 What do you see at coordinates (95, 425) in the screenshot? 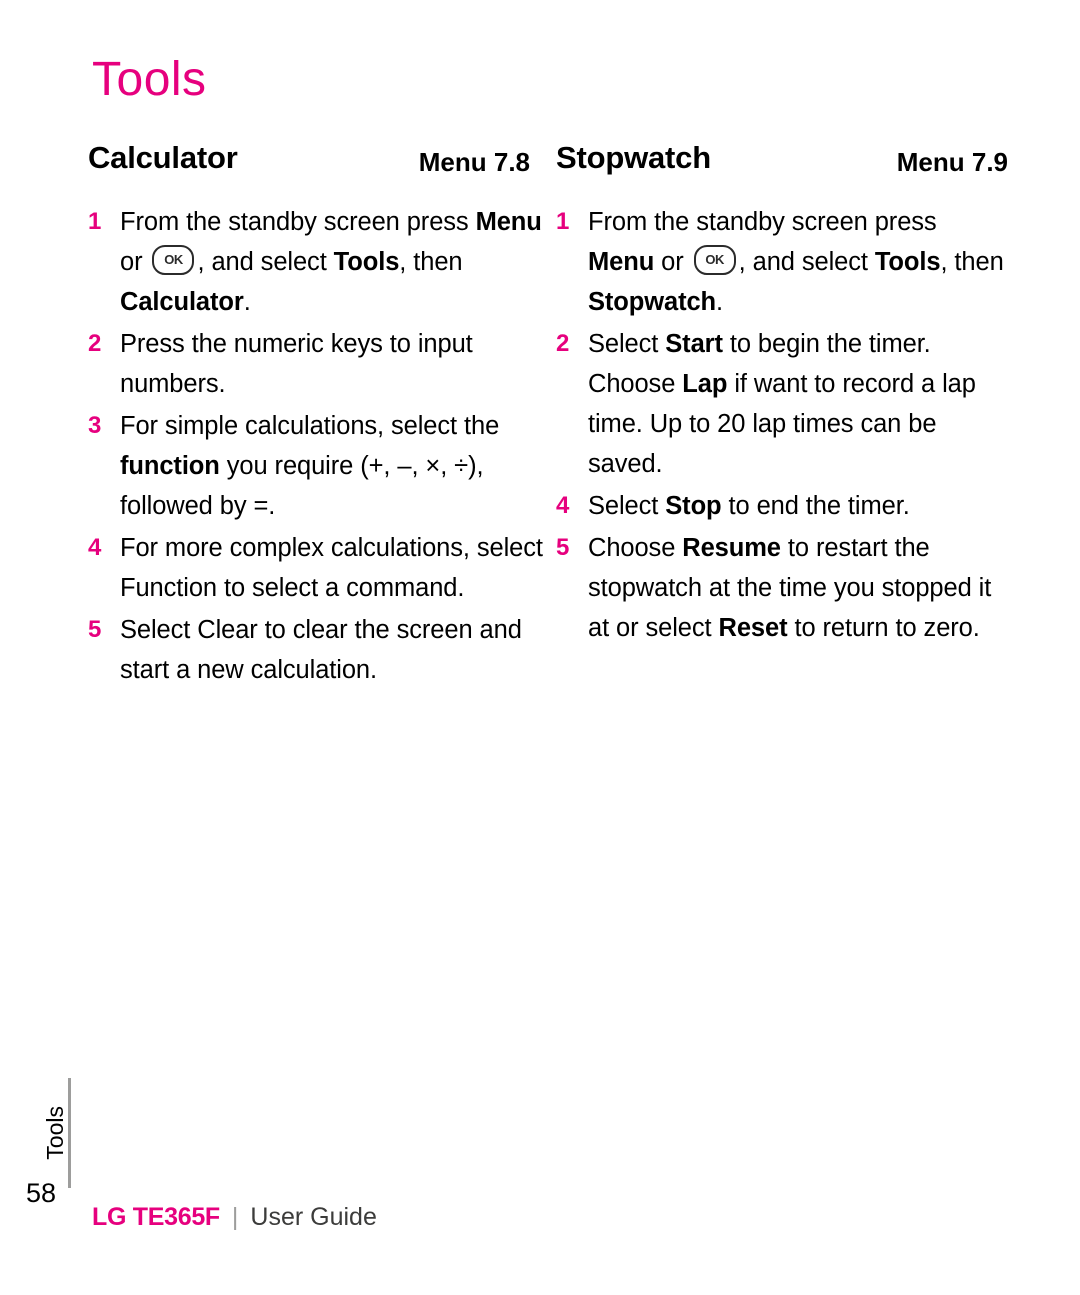
I see `step-number: 3` at bounding box center [95, 425].